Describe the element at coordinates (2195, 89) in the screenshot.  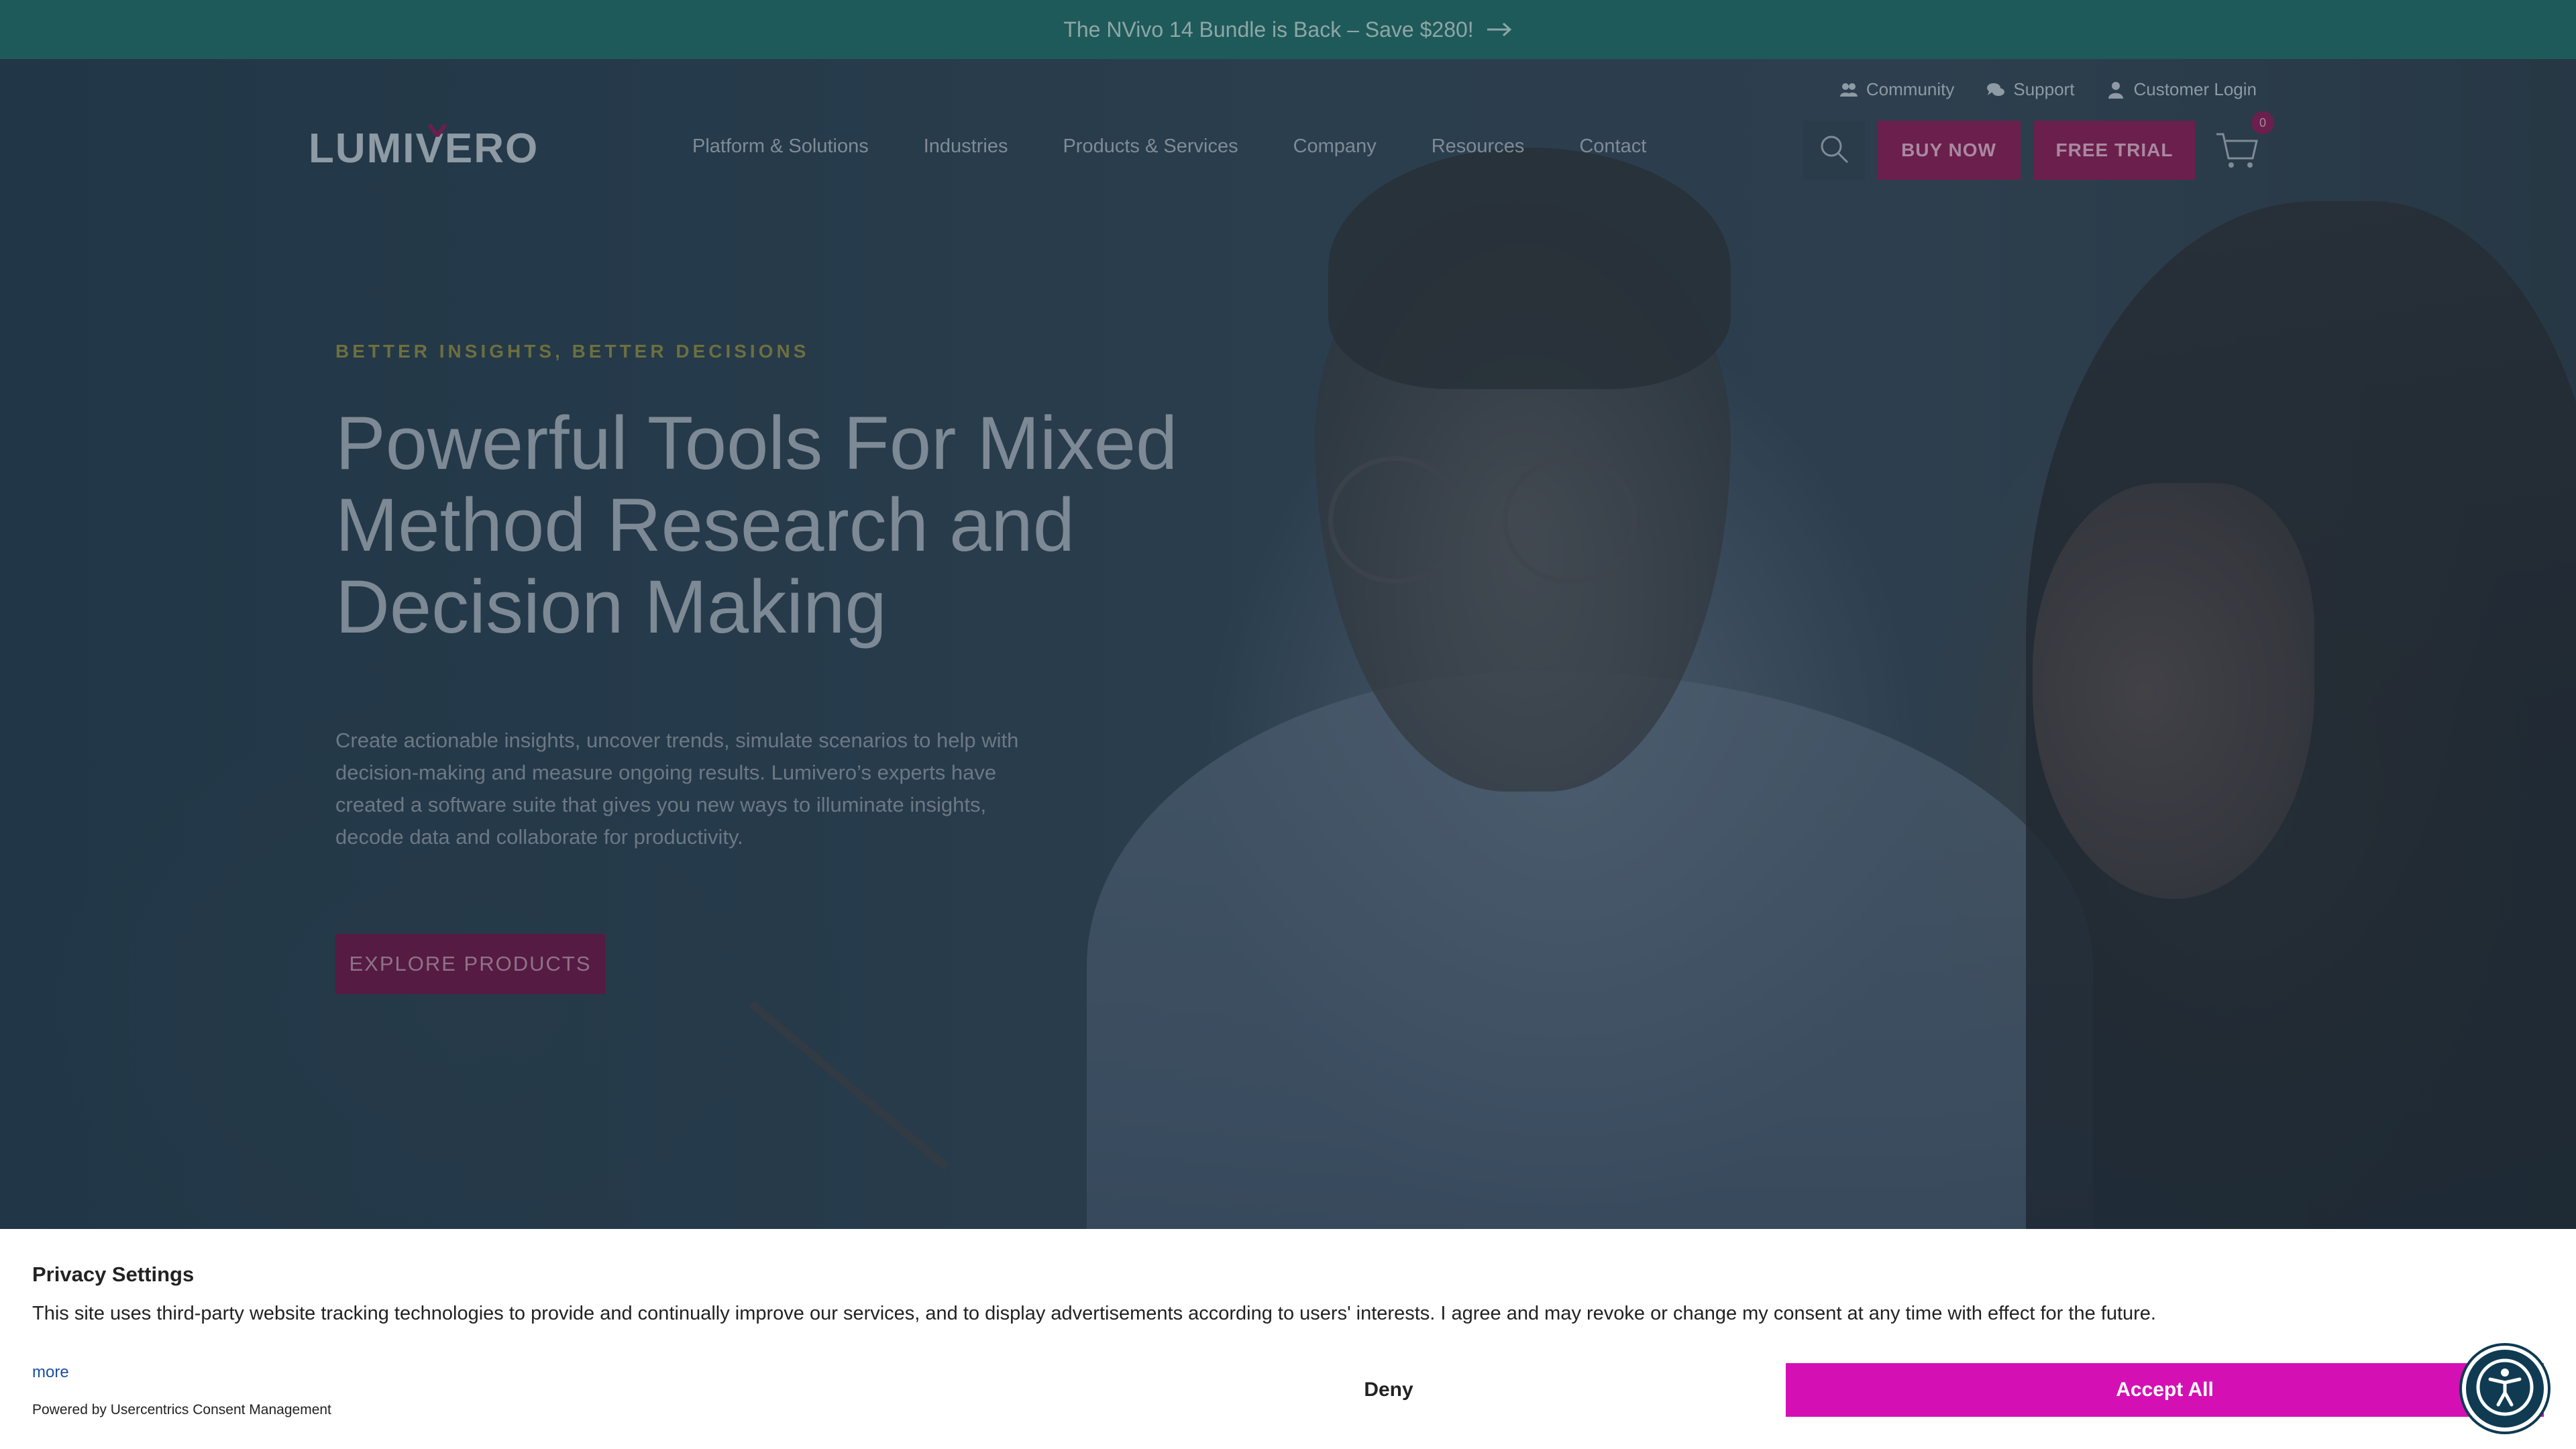
I see `utility-link-label: Customer Login` at that location.